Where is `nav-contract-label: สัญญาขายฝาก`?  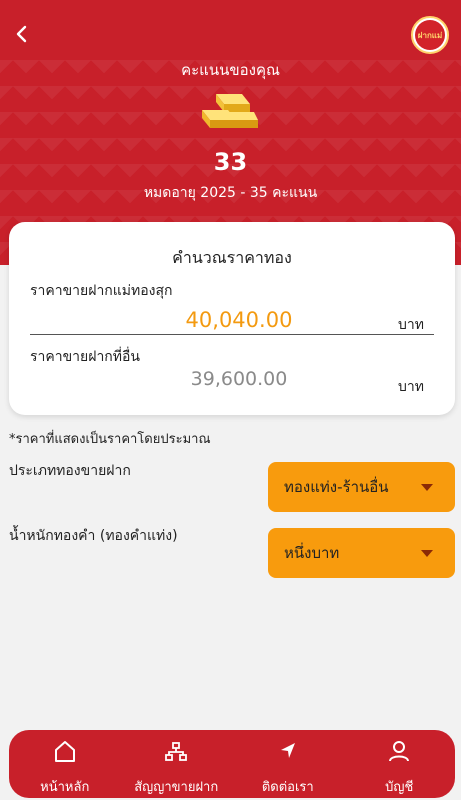 nav-contract-label: สัญญาขายฝาก is located at coordinates (176, 787).